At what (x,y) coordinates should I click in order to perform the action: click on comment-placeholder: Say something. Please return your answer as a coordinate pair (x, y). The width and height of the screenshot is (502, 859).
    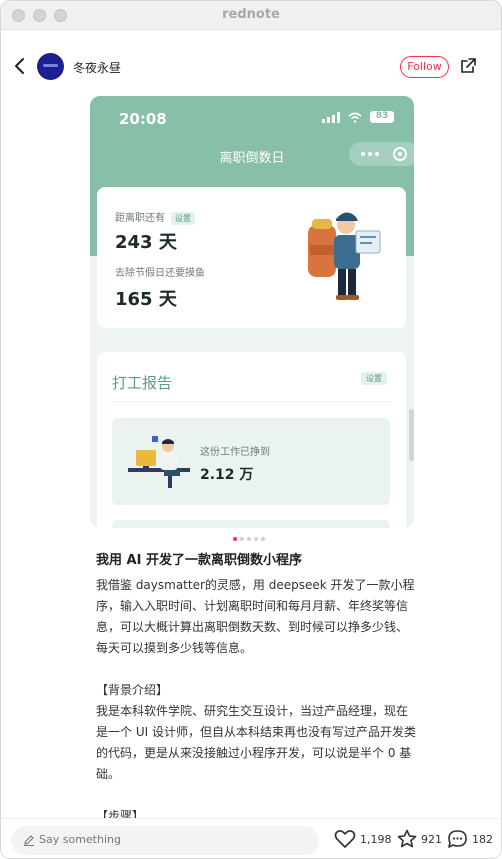
    Looking at the image, I should click on (80, 839).